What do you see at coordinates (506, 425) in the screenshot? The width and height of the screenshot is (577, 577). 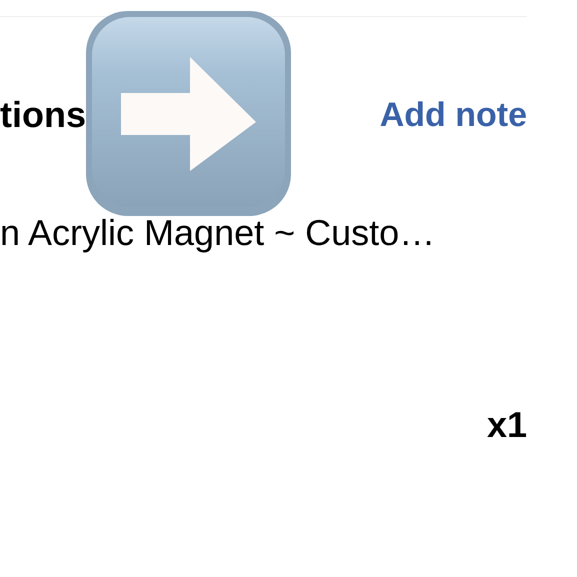 I see `item-quantity: x1` at bounding box center [506, 425].